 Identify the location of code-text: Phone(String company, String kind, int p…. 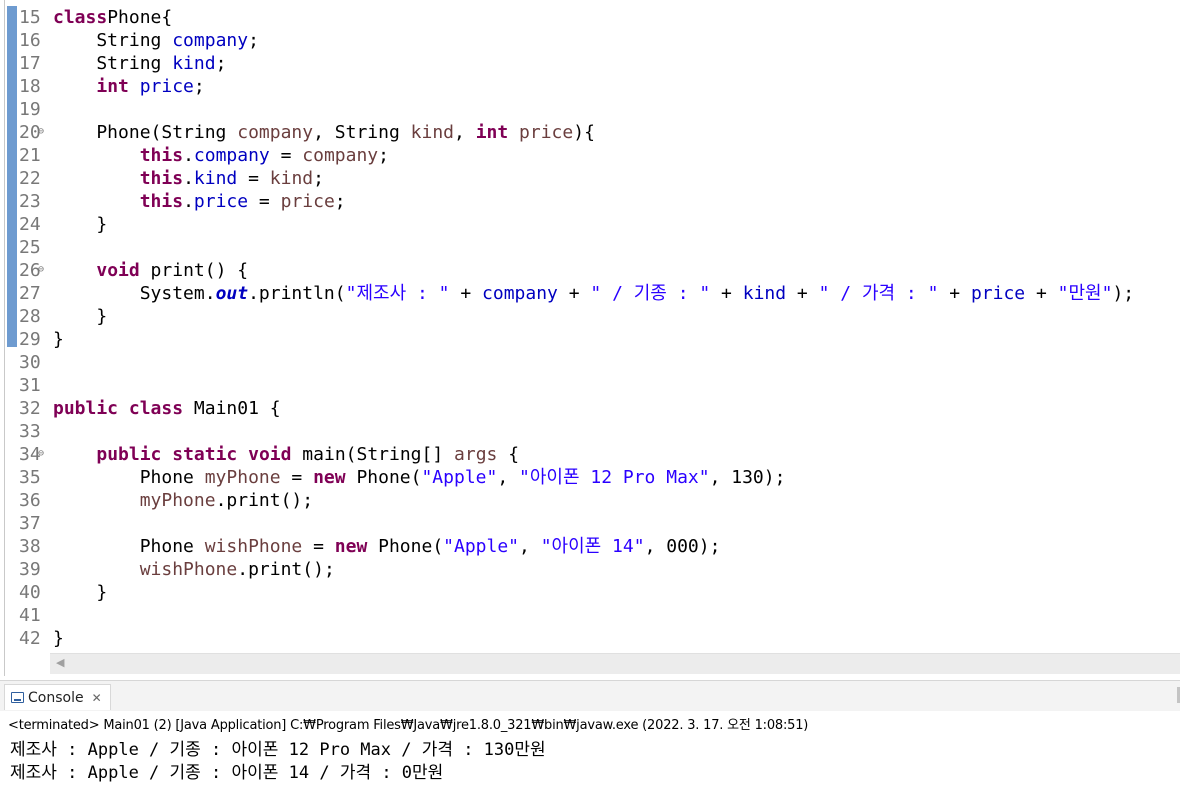
(324, 132).